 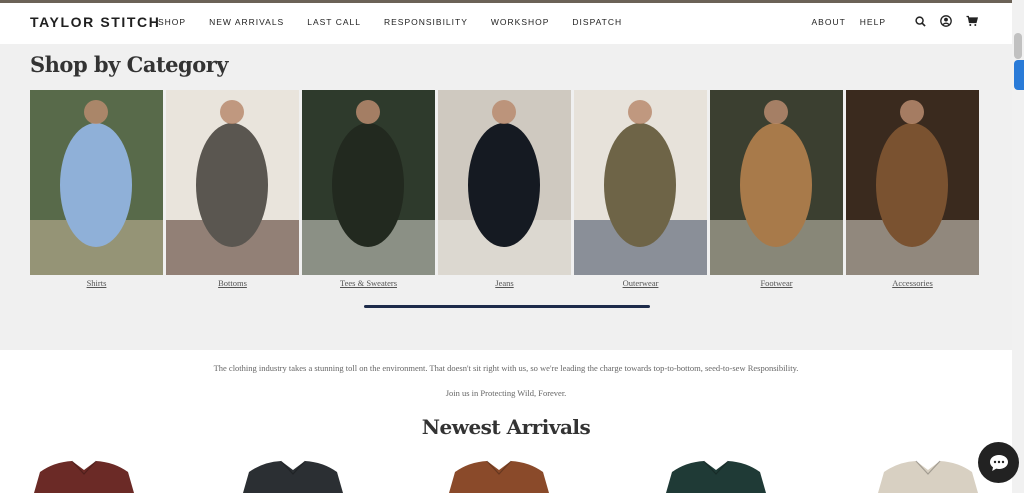 I want to click on category-label: Tees & Sweaters, so click(x=368, y=283).